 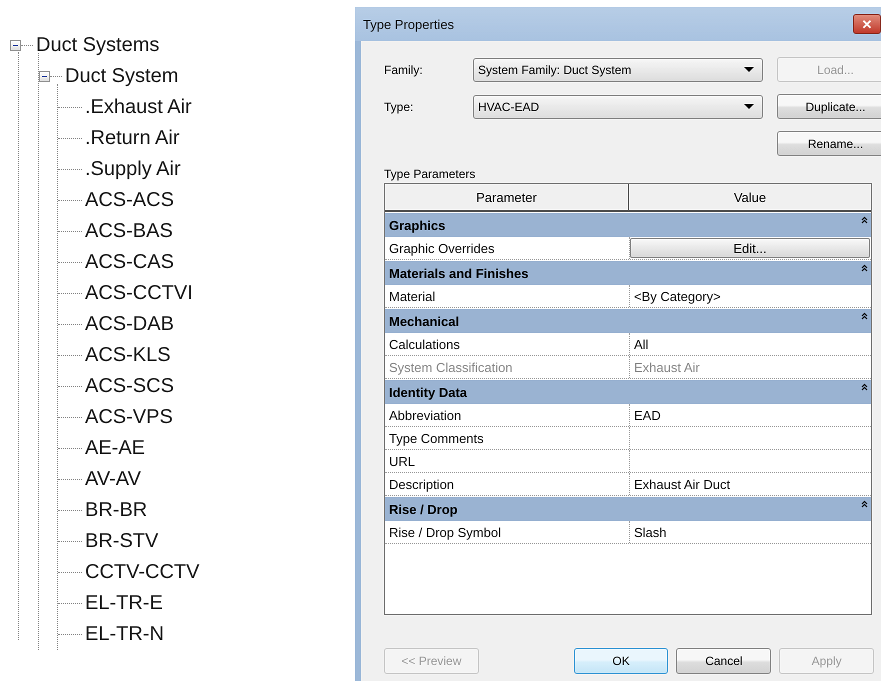 What do you see at coordinates (621, 661) in the screenshot?
I see `button: OK` at bounding box center [621, 661].